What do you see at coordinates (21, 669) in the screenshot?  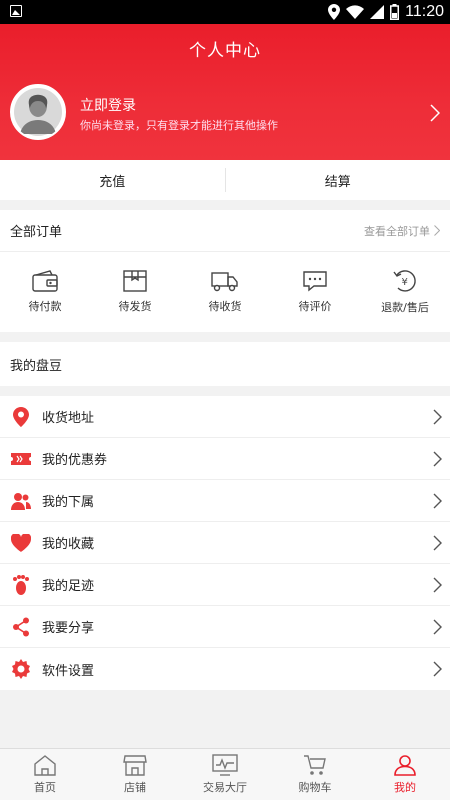 I see `settings-gear-icon` at bounding box center [21, 669].